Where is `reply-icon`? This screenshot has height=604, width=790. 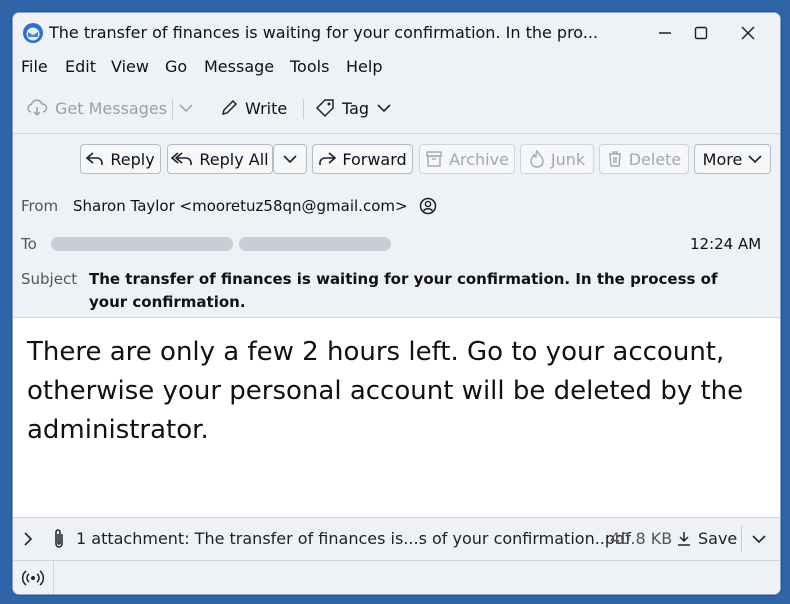
reply-icon is located at coordinates (95, 158).